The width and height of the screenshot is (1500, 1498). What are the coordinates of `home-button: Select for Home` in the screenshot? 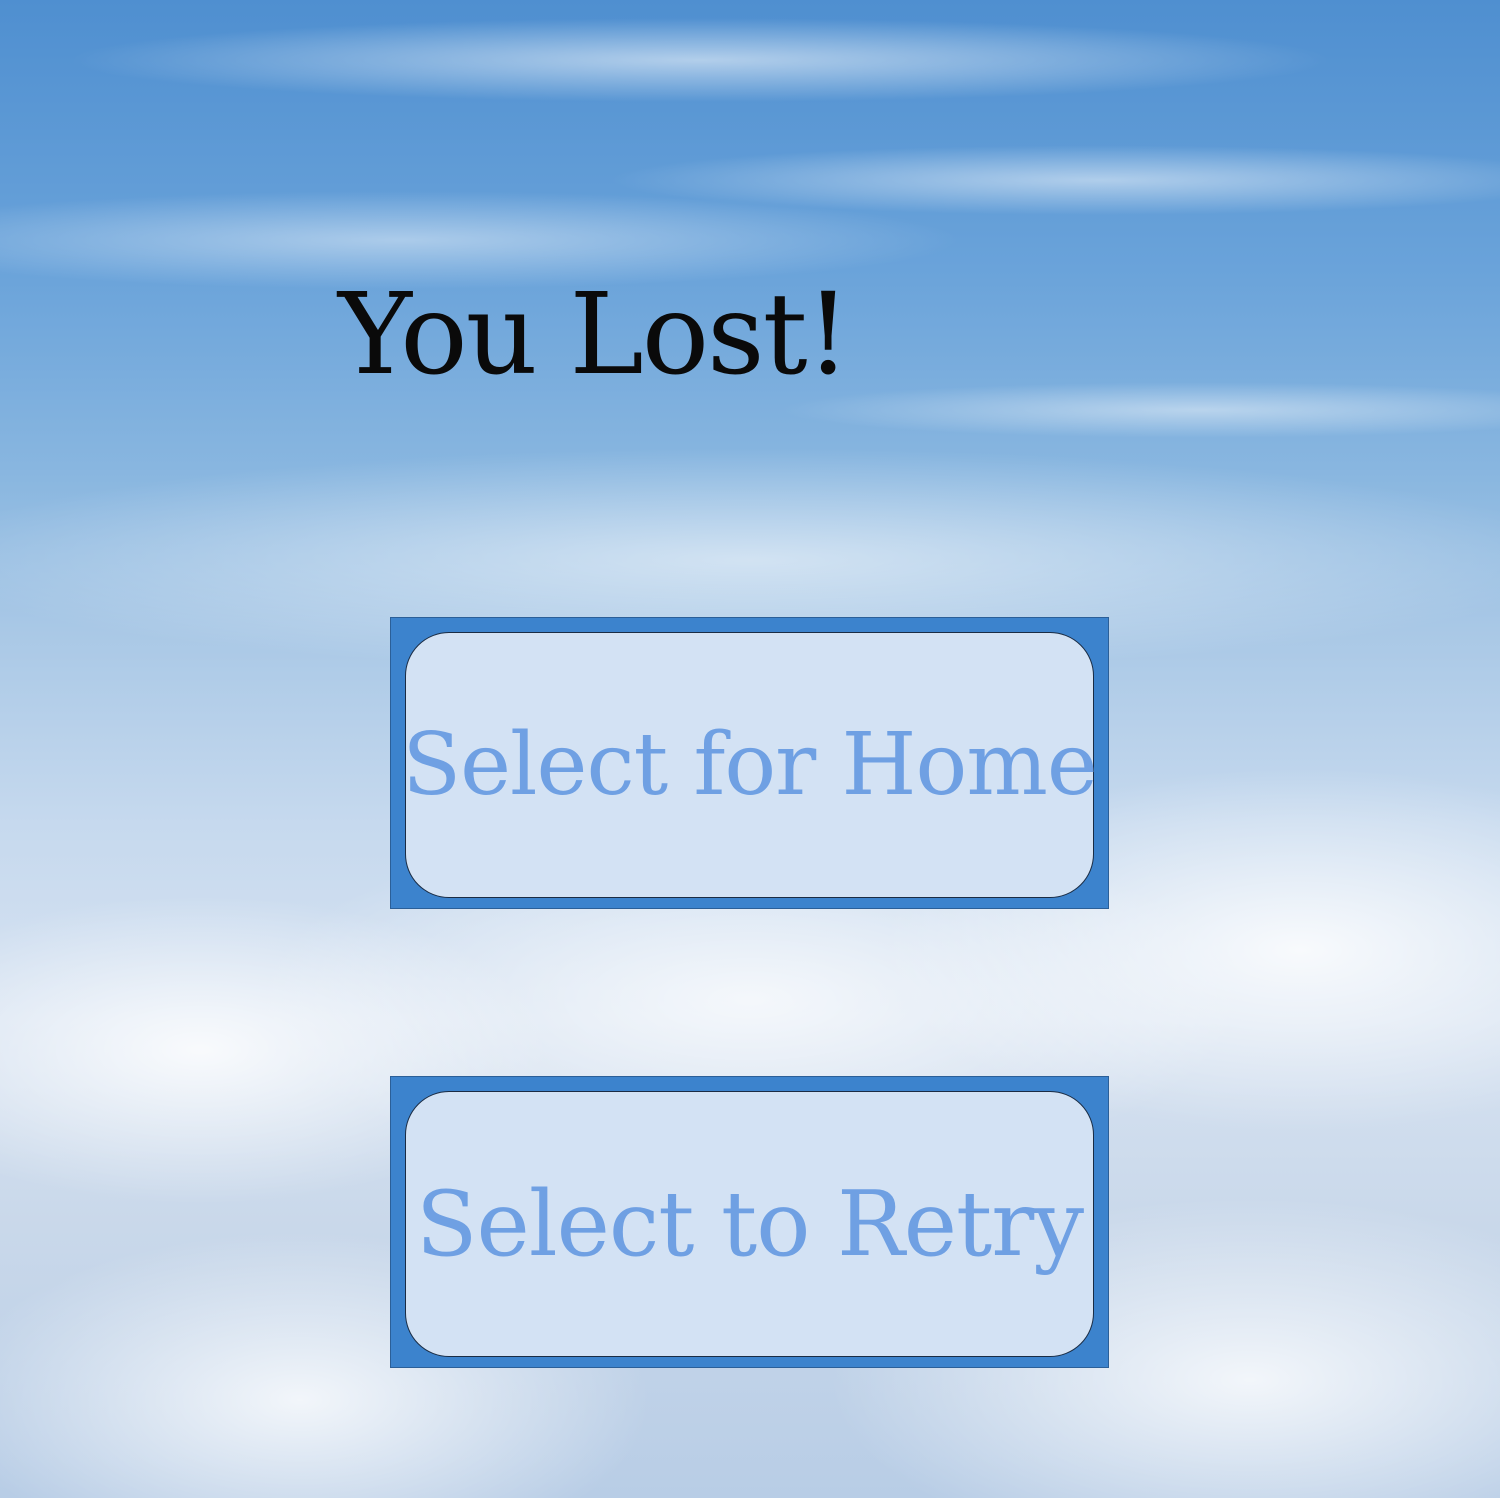 It's located at (749, 763).